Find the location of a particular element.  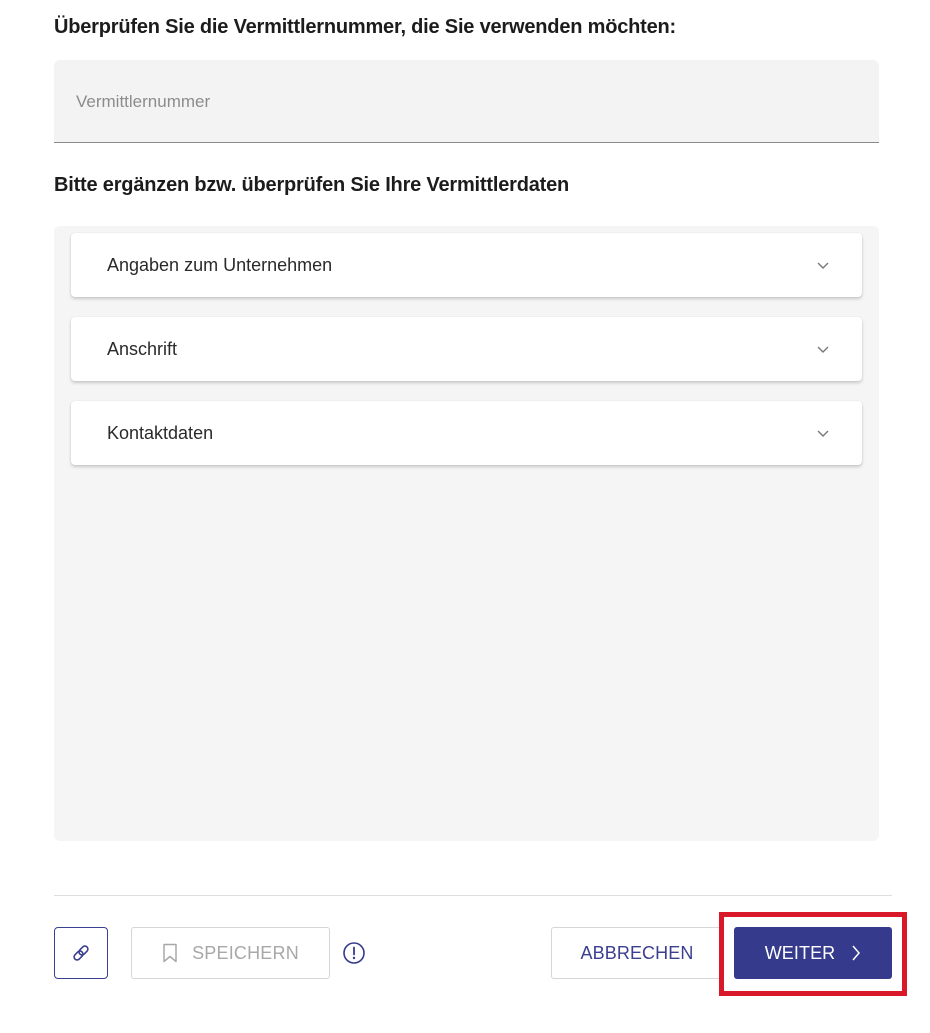

accordion-company-details: Angaben zum Unternehmen is located at coordinates (466, 265).